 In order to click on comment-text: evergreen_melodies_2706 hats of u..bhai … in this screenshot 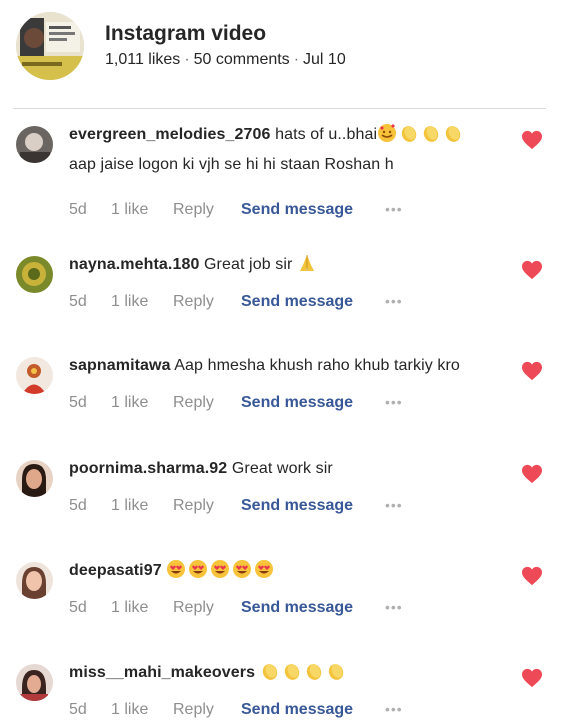, I will do `click(298, 150)`.